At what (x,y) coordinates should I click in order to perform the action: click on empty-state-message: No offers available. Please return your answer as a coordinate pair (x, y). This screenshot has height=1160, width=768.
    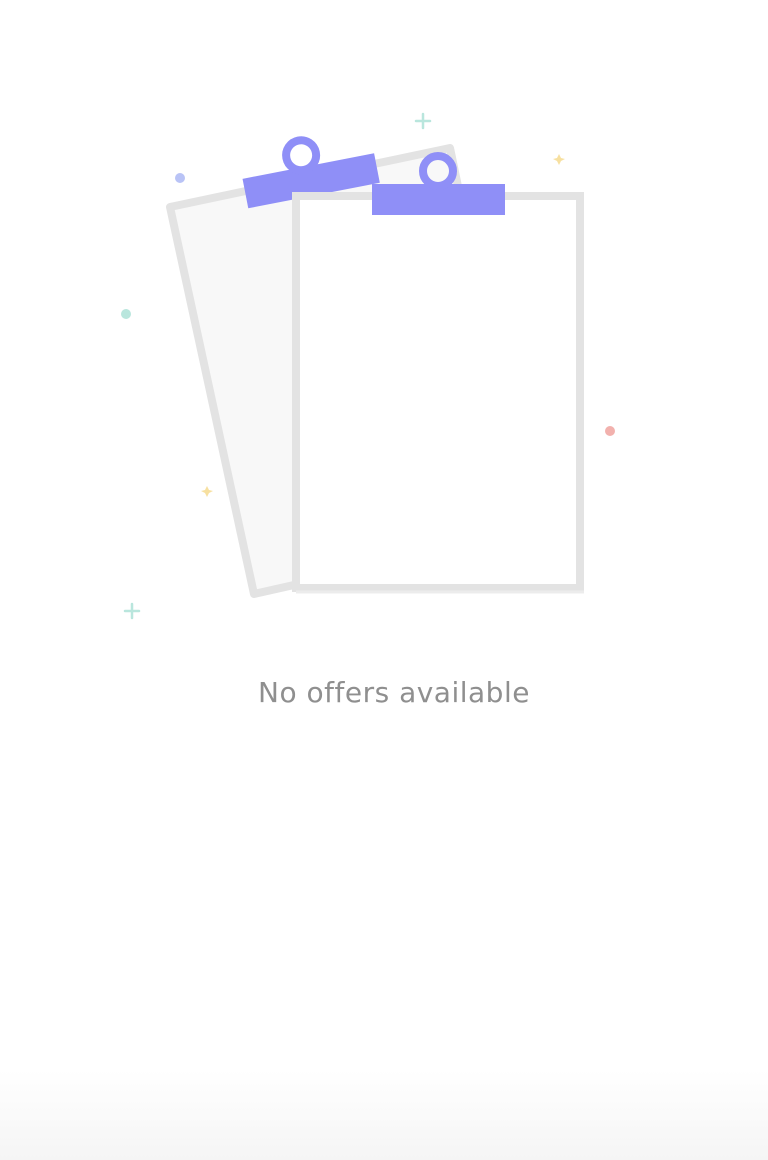
    Looking at the image, I should click on (394, 692).